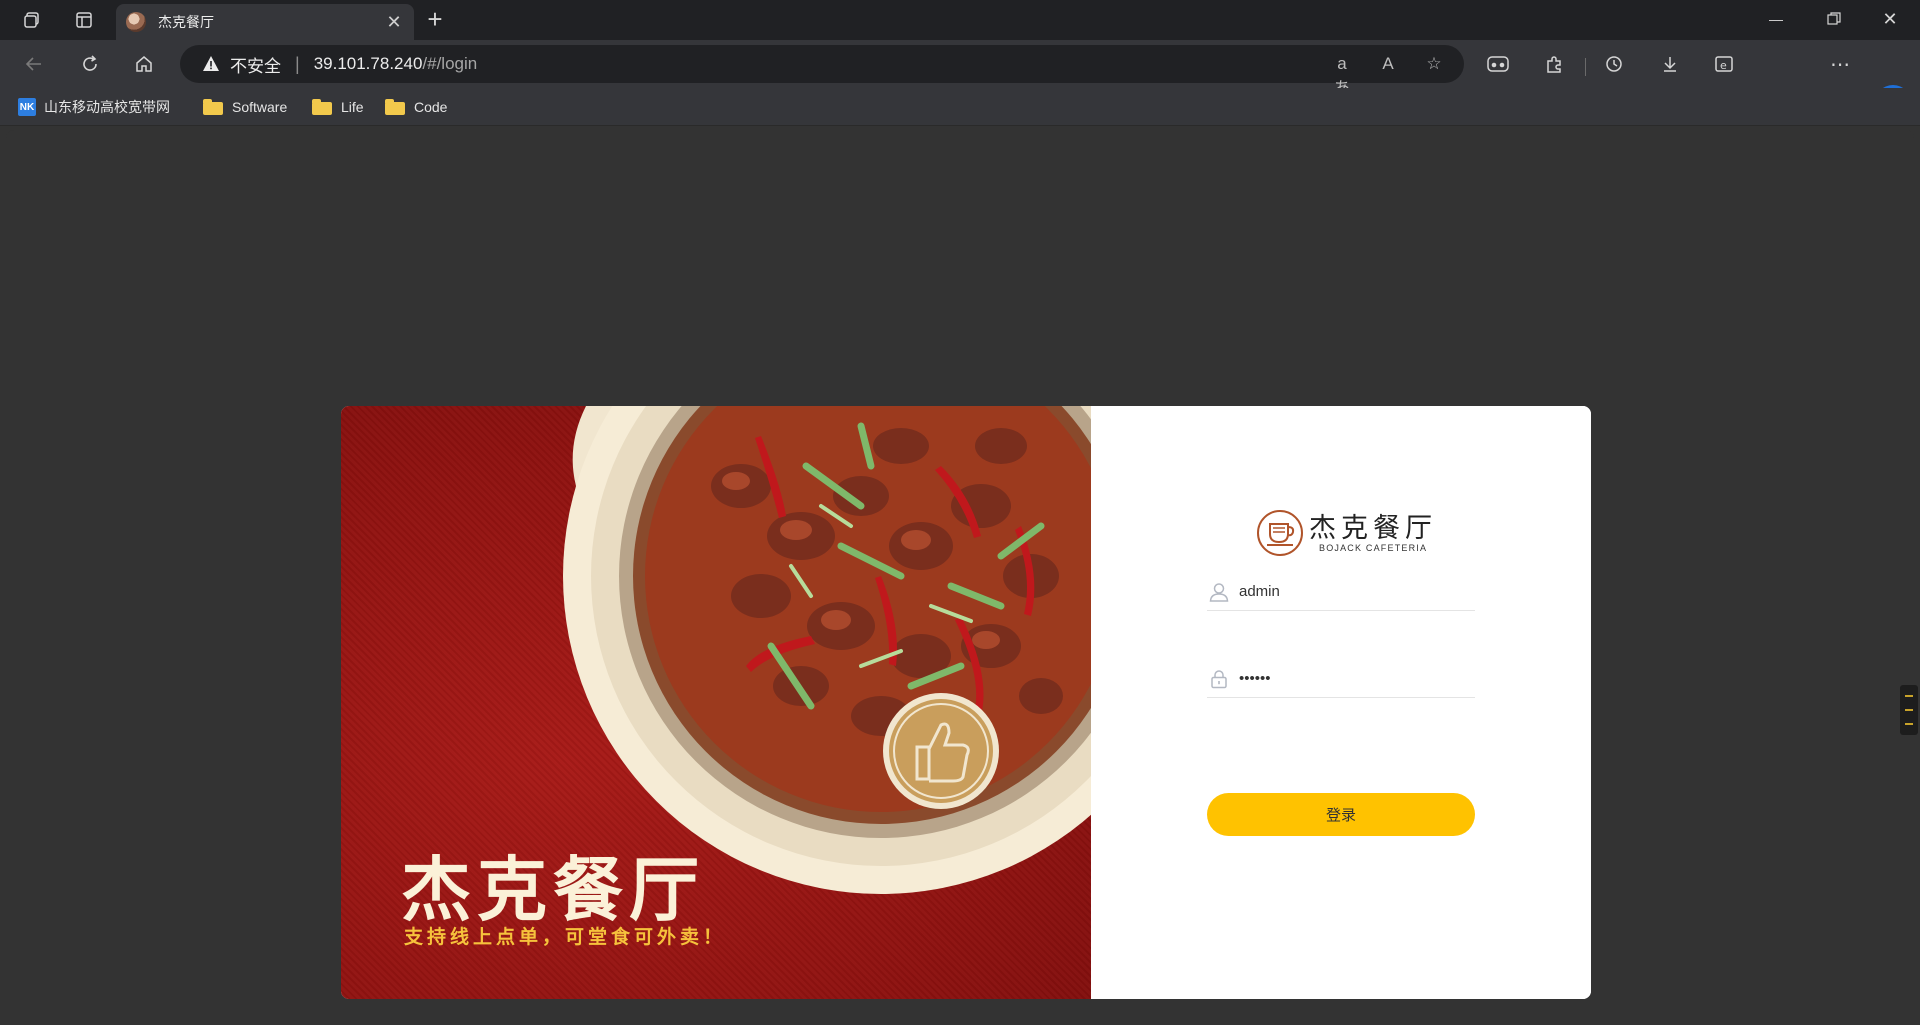 The width and height of the screenshot is (1920, 1025). Describe the element at coordinates (1434, 65) in the screenshot. I see `favorite-star-icon: ☆` at that location.